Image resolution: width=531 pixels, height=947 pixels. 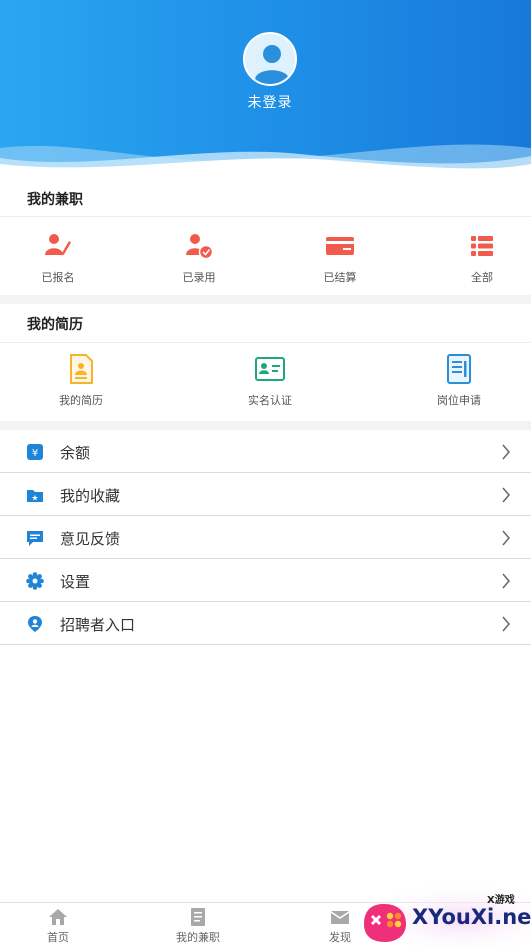 I want to click on hired-icon, so click(x=200, y=247).